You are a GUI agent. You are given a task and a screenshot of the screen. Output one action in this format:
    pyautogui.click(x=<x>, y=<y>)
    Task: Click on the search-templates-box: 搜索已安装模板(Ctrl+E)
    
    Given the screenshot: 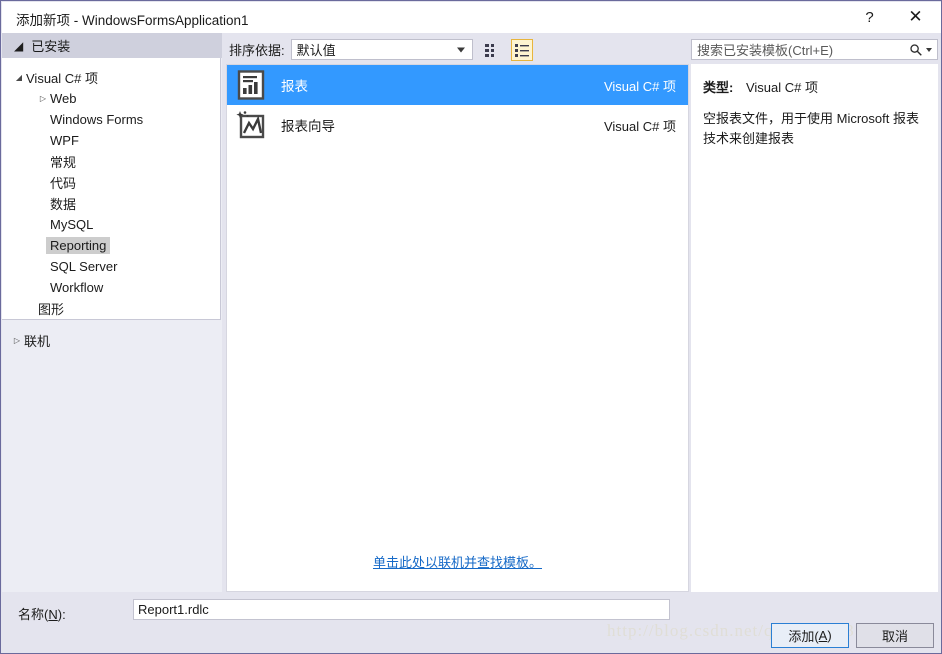 What is the action you would take?
    pyautogui.click(x=814, y=49)
    